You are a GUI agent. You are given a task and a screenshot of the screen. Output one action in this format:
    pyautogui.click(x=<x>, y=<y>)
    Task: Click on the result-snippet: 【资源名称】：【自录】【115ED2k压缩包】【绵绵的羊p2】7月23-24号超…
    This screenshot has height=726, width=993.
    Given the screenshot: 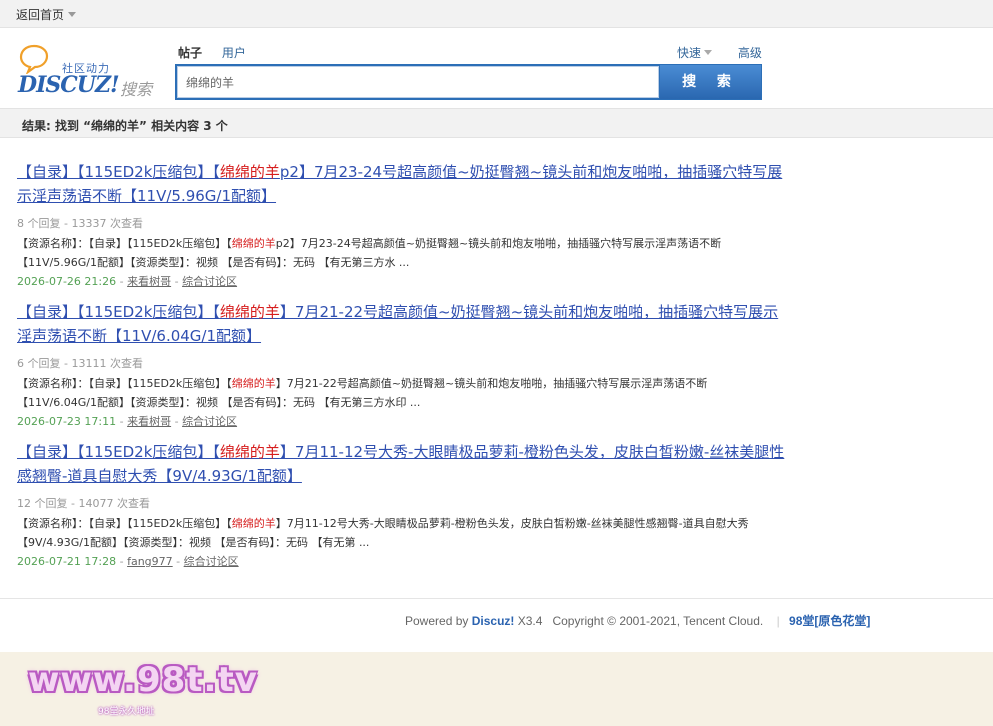 What is the action you would take?
    pyautogui.click(x=394, y=253)
    